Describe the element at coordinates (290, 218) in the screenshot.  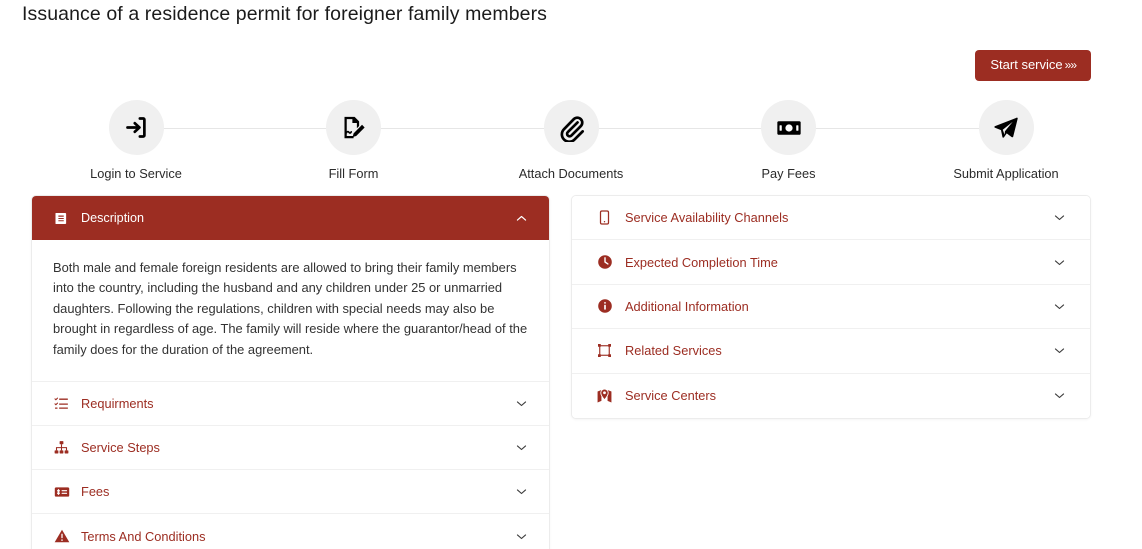
I see `accordion-header-description: Description` at that location.